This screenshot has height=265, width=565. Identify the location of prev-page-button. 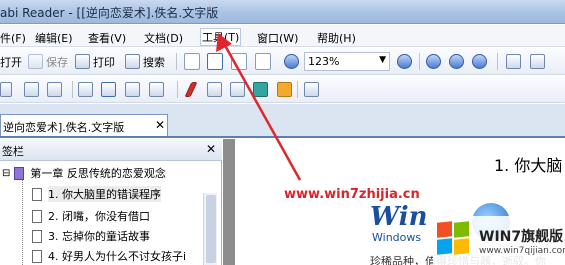
(539, 61).